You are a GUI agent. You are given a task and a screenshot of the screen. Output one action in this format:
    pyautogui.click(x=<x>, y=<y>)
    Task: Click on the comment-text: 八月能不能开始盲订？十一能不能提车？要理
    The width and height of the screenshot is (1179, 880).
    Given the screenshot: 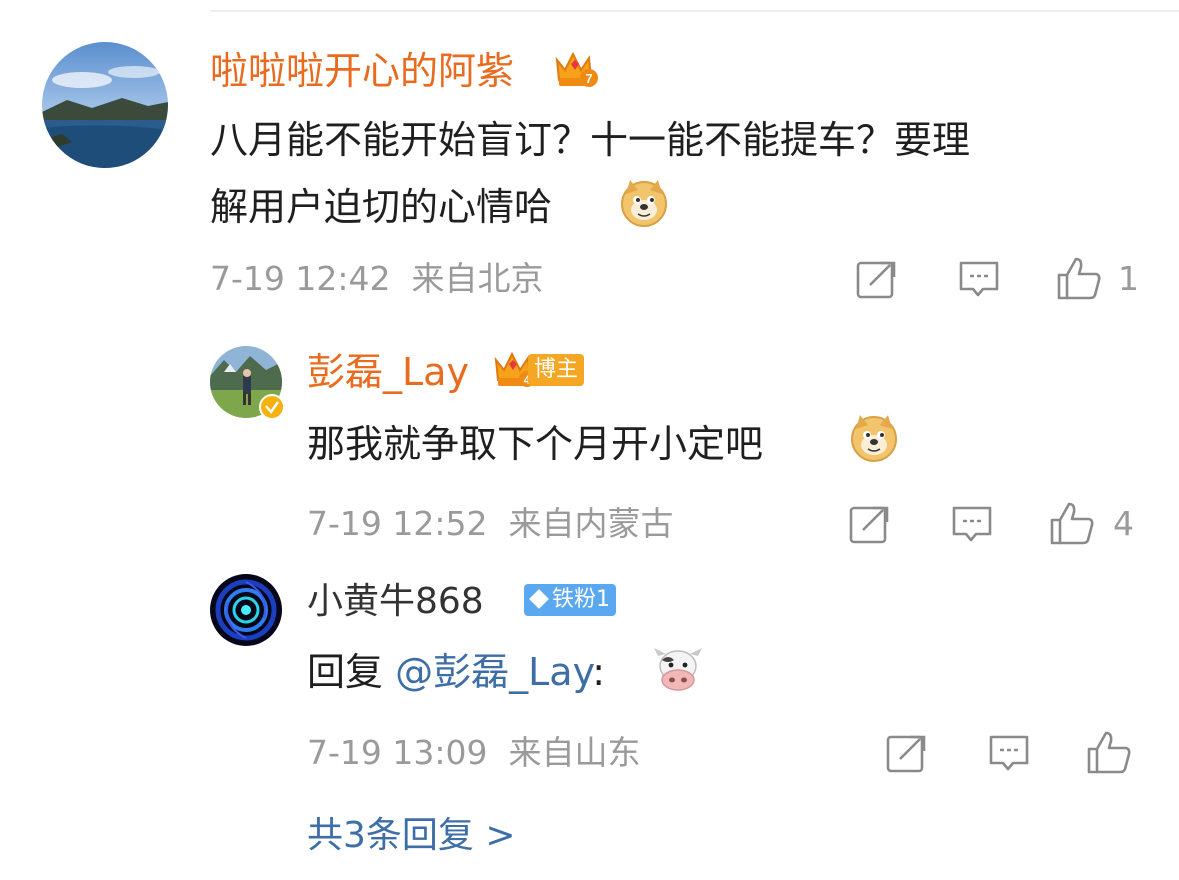 What is the action you would take?
    pyautogui.click(x=590, y=140)
    